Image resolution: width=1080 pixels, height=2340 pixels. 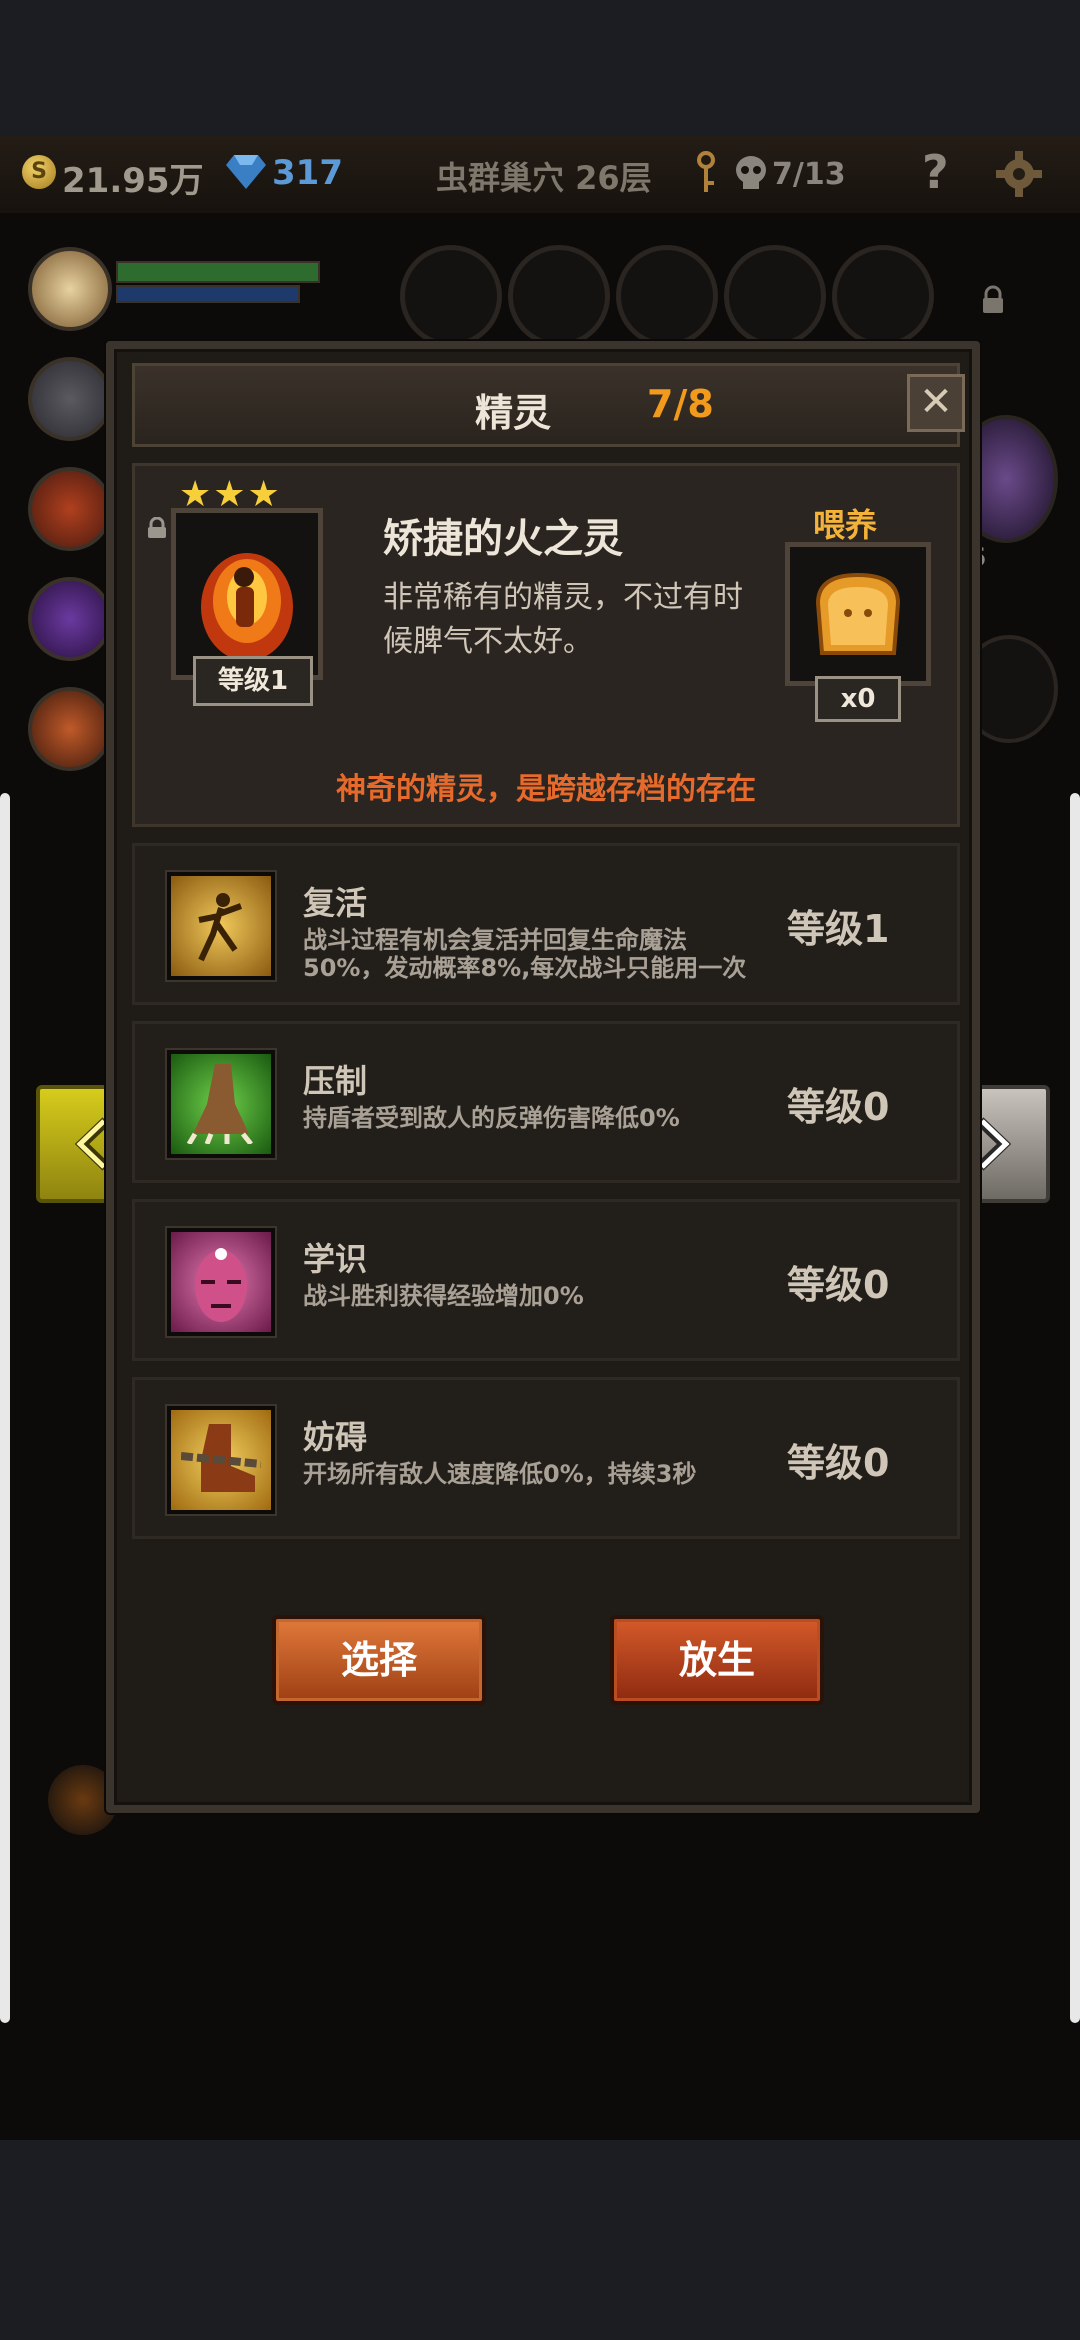 What do you see at coordinates (133, 181) in the screenshot?
I see `gold-amount: 21.95万` at bounding box center [133, 181].